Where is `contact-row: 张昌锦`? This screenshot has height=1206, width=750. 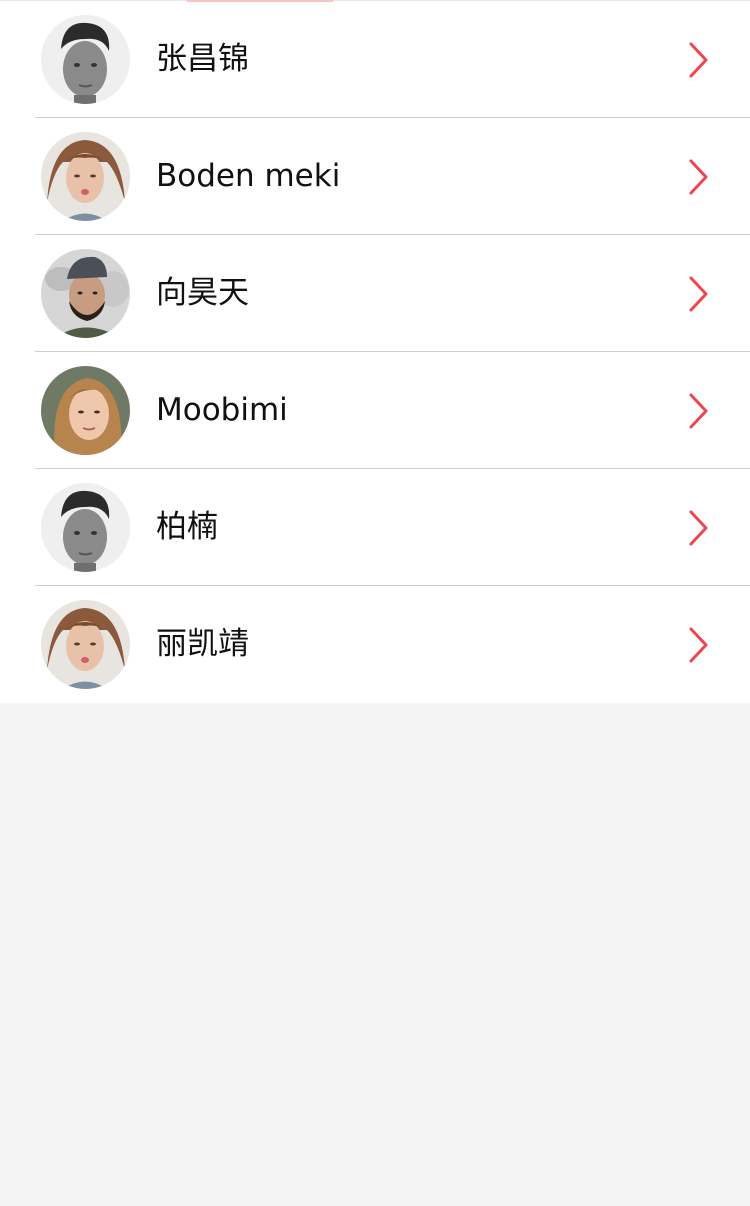
contact-row: 张昌锦 is located at coordinates (392, 59).